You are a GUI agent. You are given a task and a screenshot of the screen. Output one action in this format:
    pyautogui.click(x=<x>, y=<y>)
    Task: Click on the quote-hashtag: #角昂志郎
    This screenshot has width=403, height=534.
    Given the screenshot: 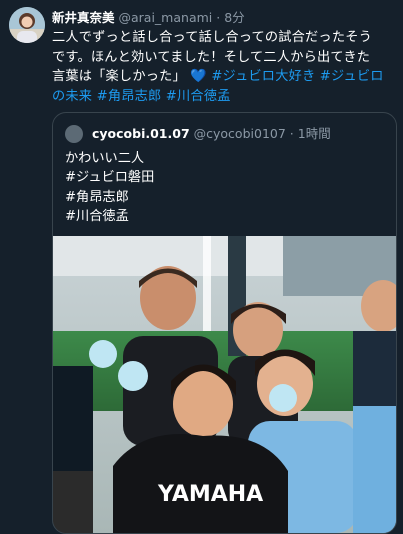 What is the action you would take?
    pyautogui.click(x=97, y=197)
    